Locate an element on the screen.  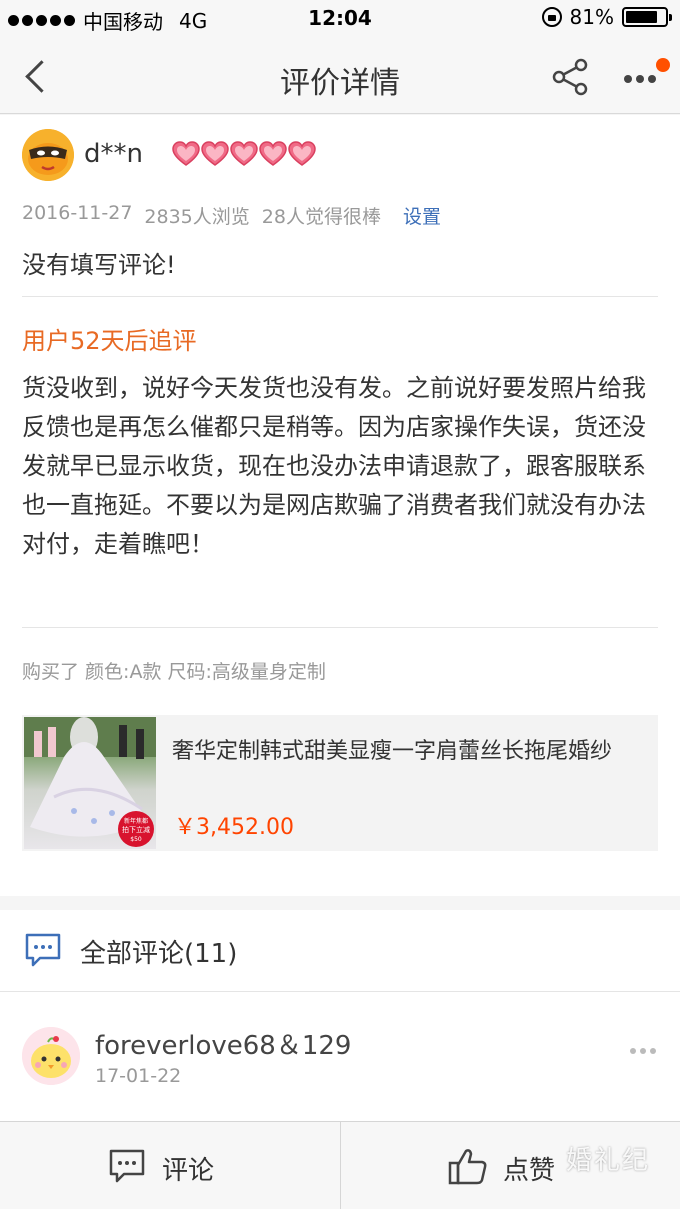
notification-badge is located at coordinates (663, 65).